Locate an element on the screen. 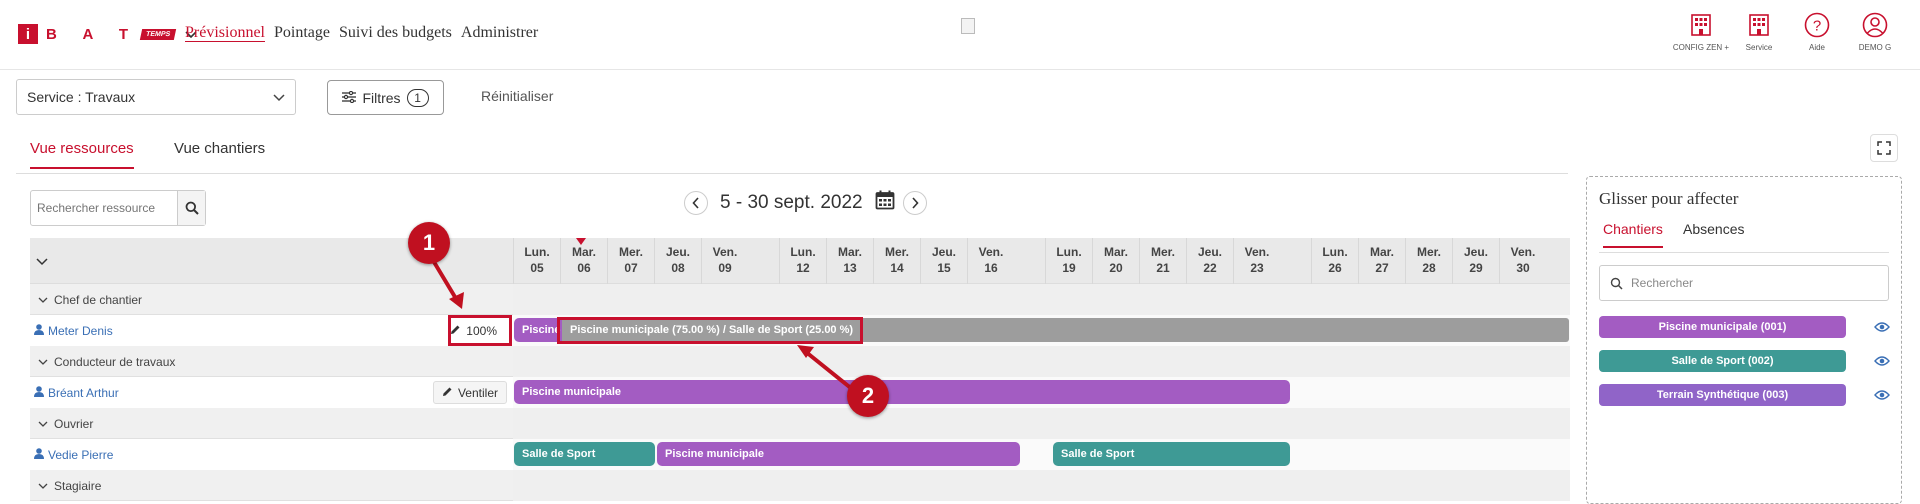  chantier-search: Rechercher is located at coordinates (1744, 283).